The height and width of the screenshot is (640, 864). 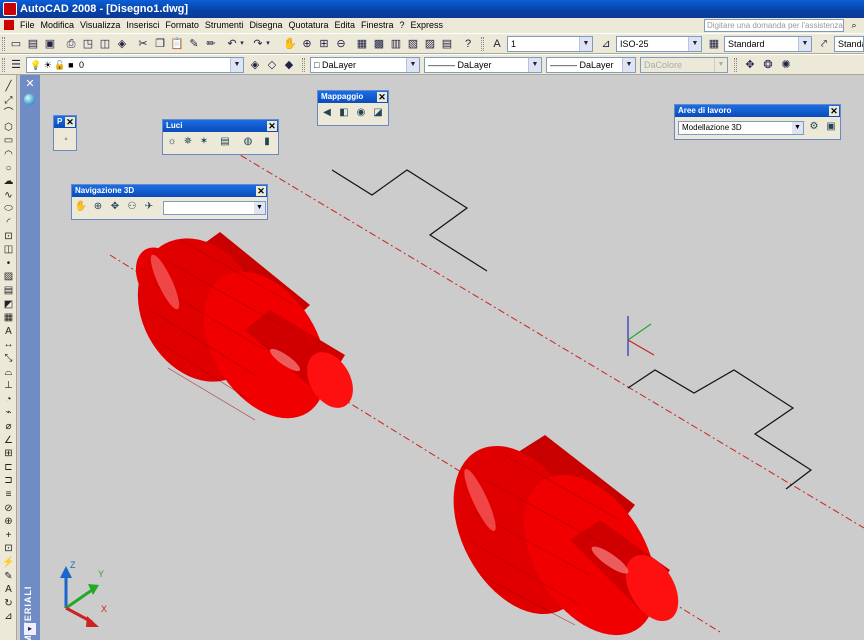 I want to click on cylindrical-mapping-icon: ◪, so click(x=378, y=113).